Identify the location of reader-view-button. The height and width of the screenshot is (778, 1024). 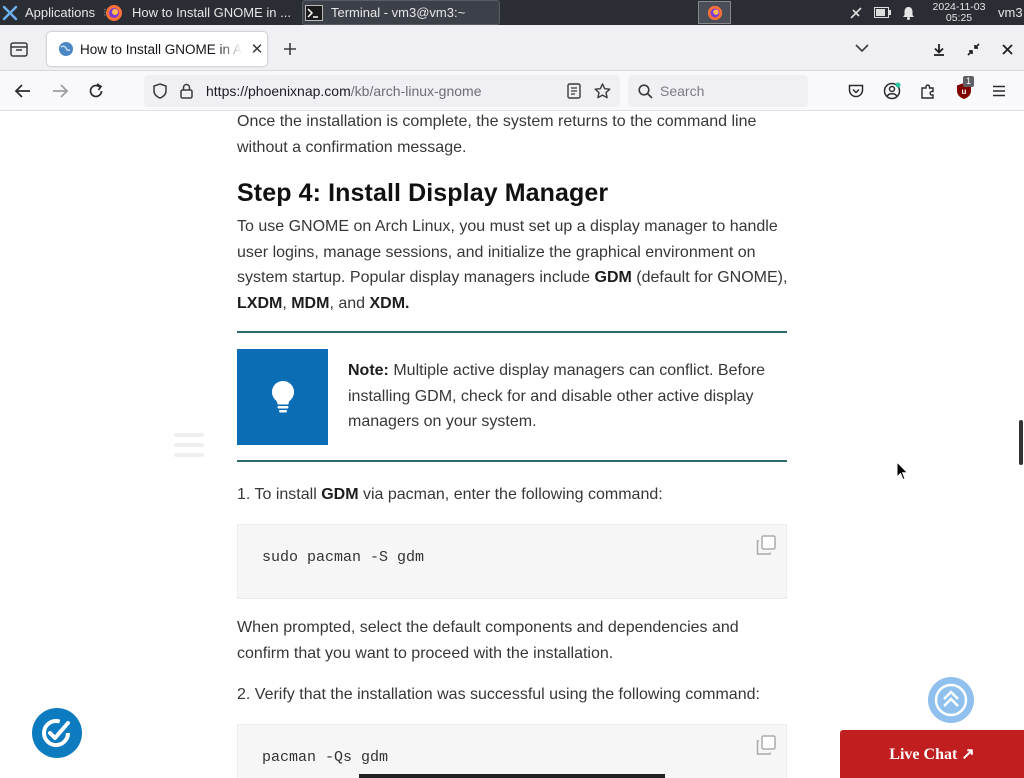
(574, 91).